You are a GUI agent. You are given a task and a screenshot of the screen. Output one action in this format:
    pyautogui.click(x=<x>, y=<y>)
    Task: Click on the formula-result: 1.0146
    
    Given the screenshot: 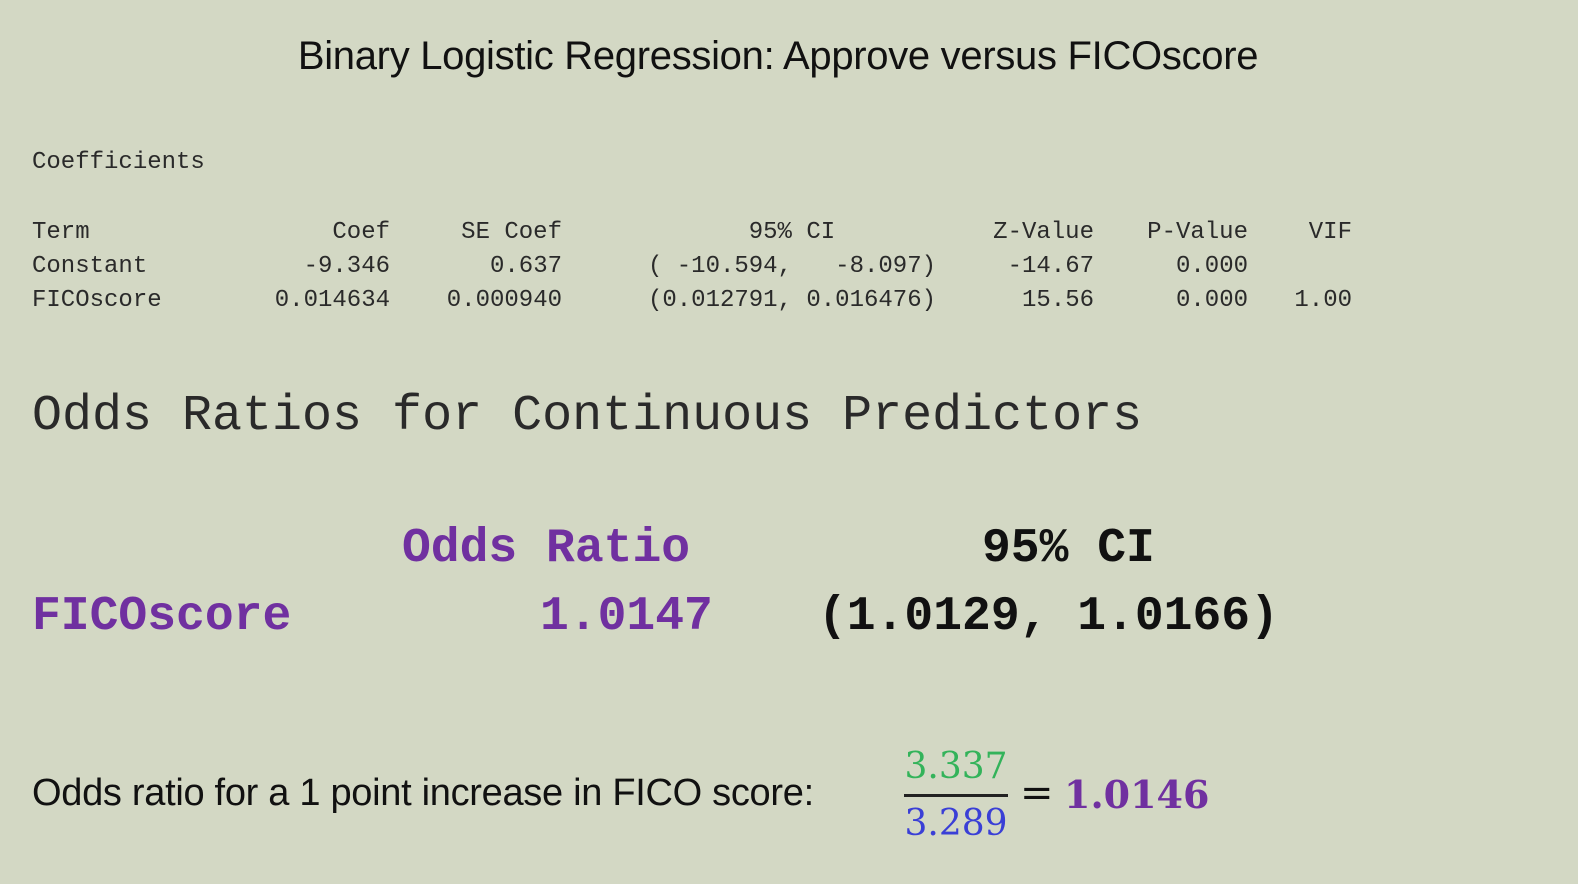 What is the action you would take?
    pyautogui.click(x=1137, y=794)
    